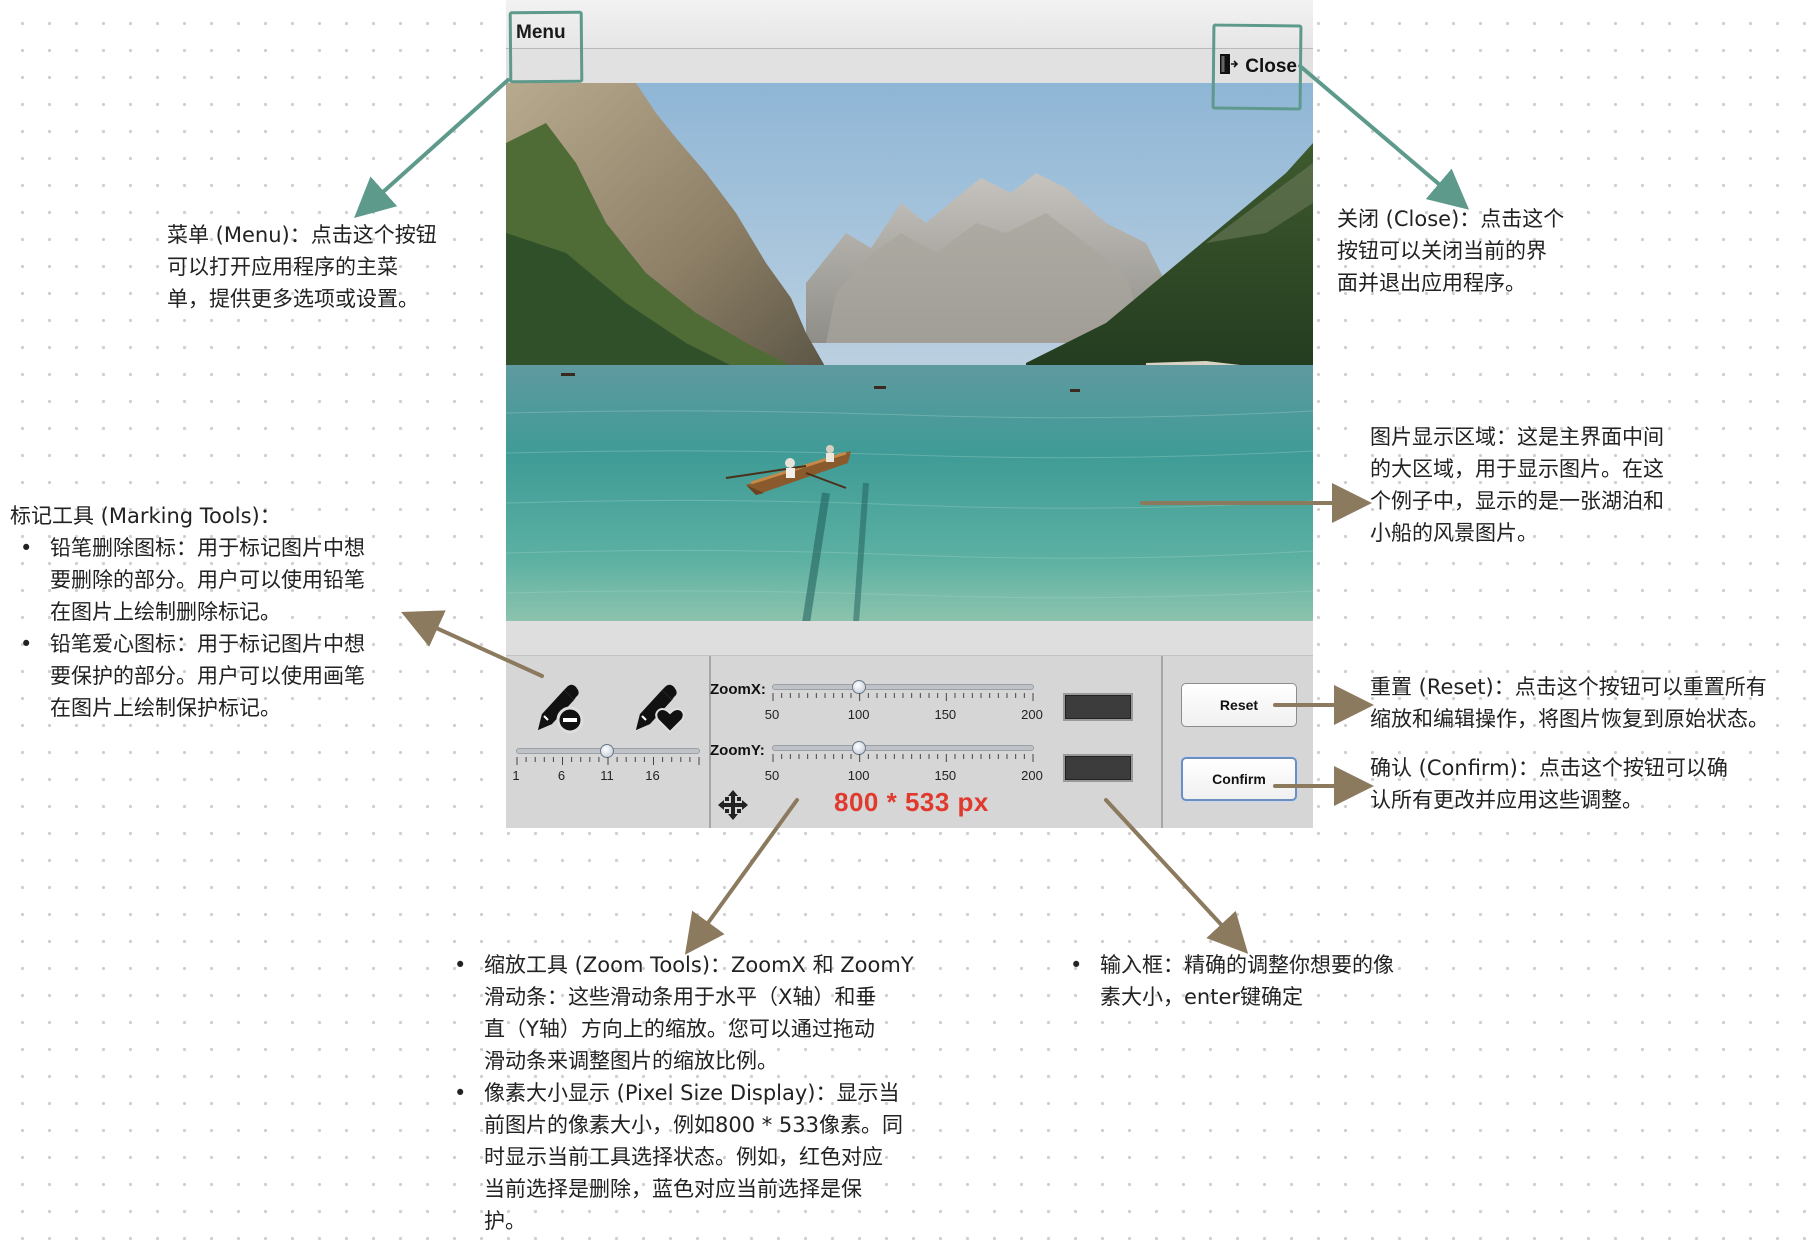 This screenshot has height=1254, width=1812. Describe the element at coordinates (546, 47) in the screenshot. I see `menu-highlight-box` at that location.